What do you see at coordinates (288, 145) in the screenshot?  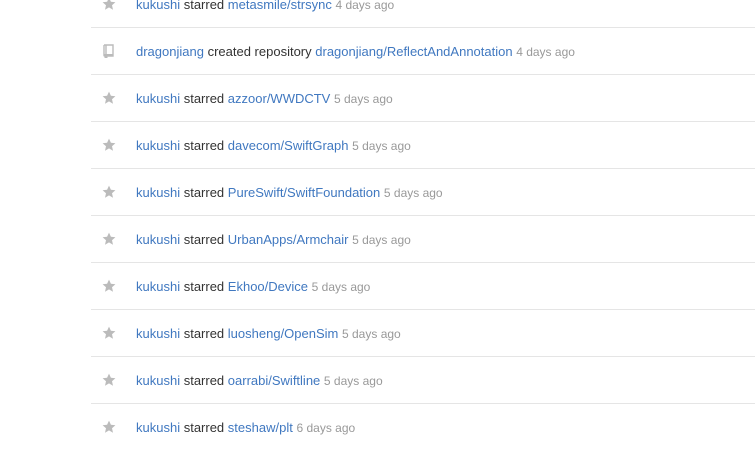 I see `feed-item-repo-link: davecom/SwiftGraph` at bounding box center [288, 145].